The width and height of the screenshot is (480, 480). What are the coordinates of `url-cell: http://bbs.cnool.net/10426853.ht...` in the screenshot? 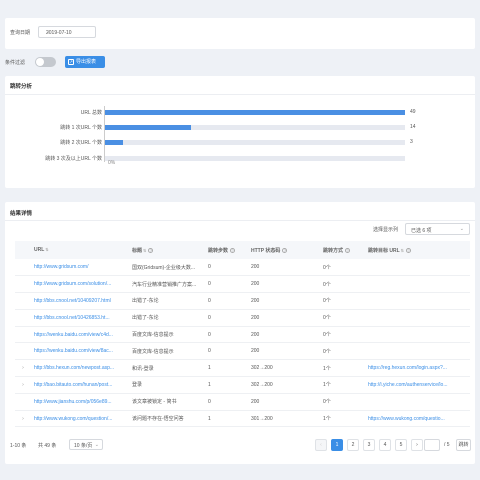 It's located at (80, 318).